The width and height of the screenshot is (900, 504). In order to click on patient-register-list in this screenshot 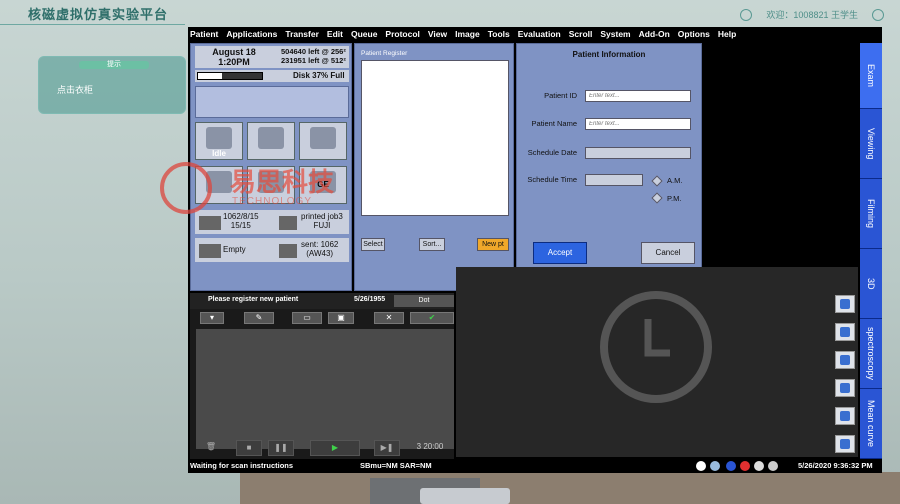, I will do `click(435, 138)`.